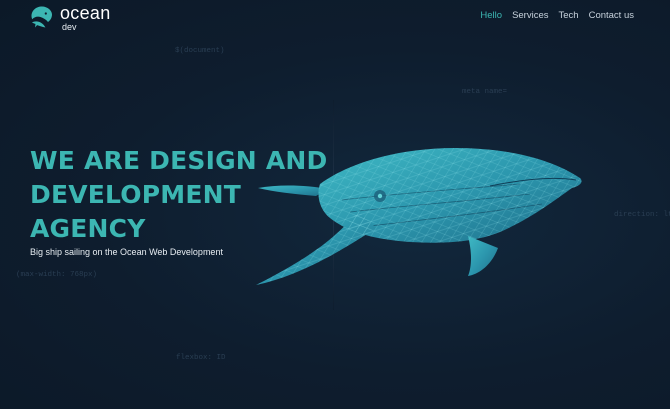 The image size is (670, 409). What do you see at coordinates (642, 215) in the screenshot?
I see `bg-code-label: direction: ltr` at bounding box center [642, 215].